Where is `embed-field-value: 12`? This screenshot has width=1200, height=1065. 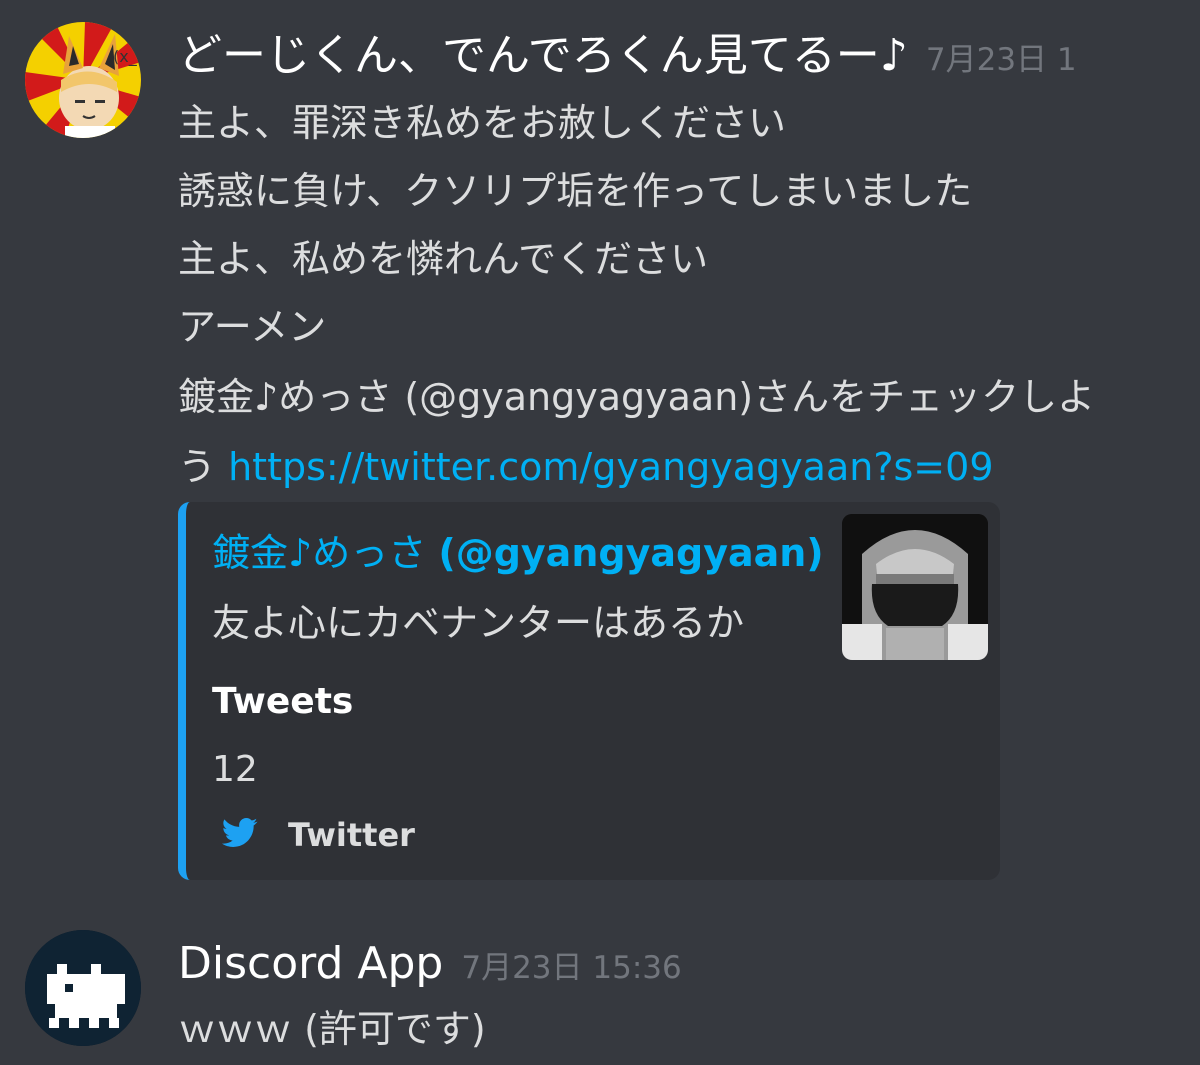
embed-field-value: 12 is located at coordinates (235, 769).